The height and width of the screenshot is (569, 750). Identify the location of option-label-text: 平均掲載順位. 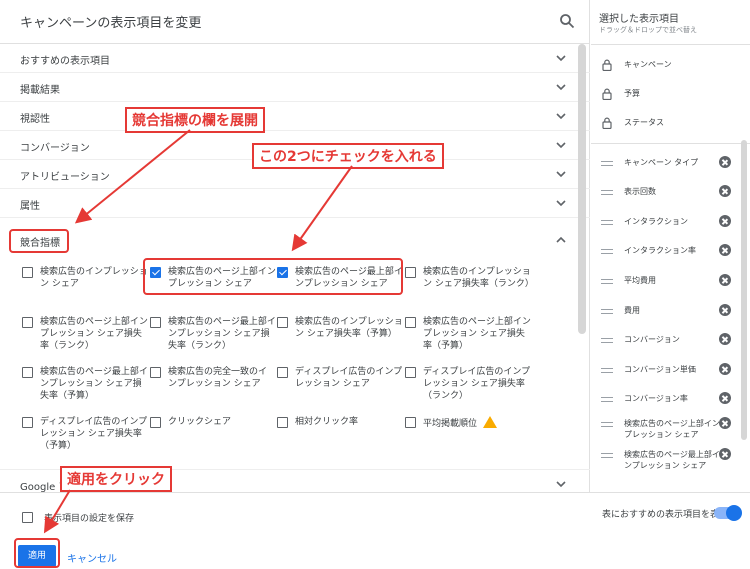
(450, 424).